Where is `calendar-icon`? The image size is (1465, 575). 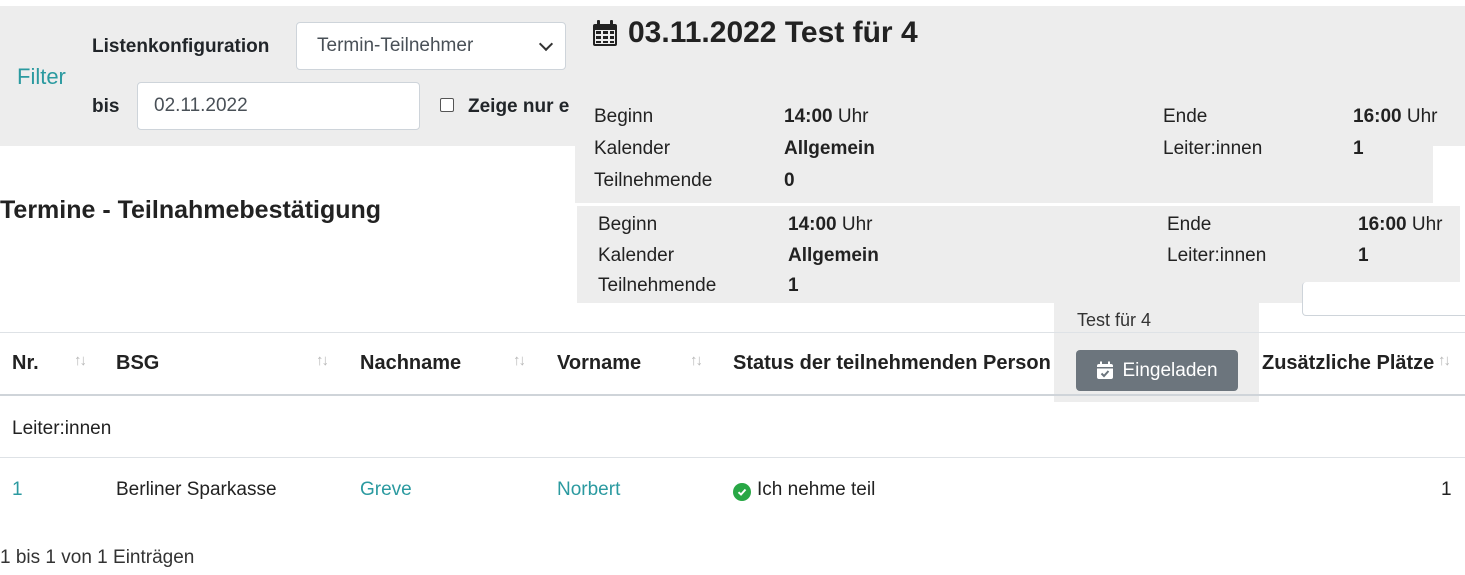
calendar-icon is located at coordinates (605, 33).